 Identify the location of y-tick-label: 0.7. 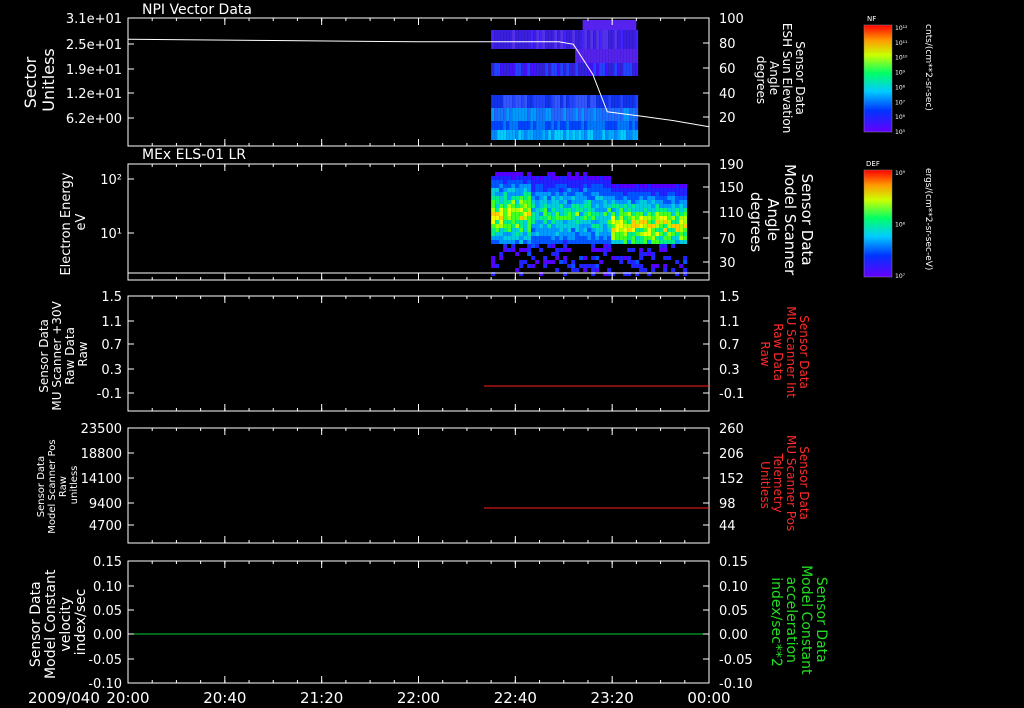
(111, 345).